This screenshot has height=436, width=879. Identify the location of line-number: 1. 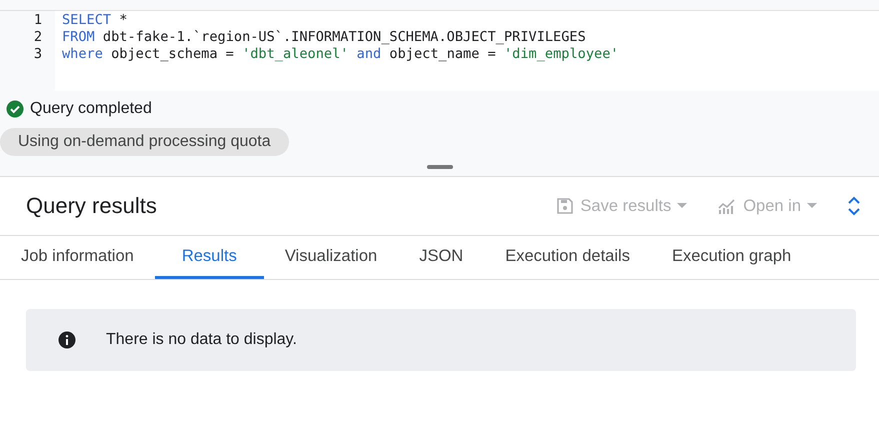
(37, 20).